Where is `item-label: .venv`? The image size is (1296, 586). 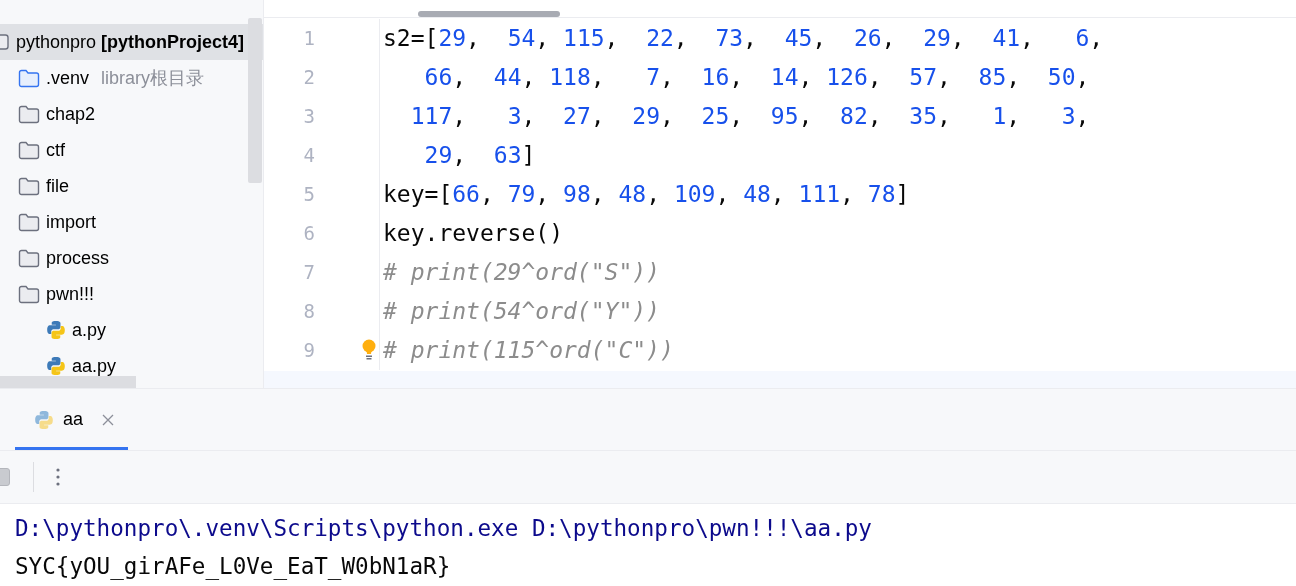 item-label: .venv is located at coordinates (68, 78).